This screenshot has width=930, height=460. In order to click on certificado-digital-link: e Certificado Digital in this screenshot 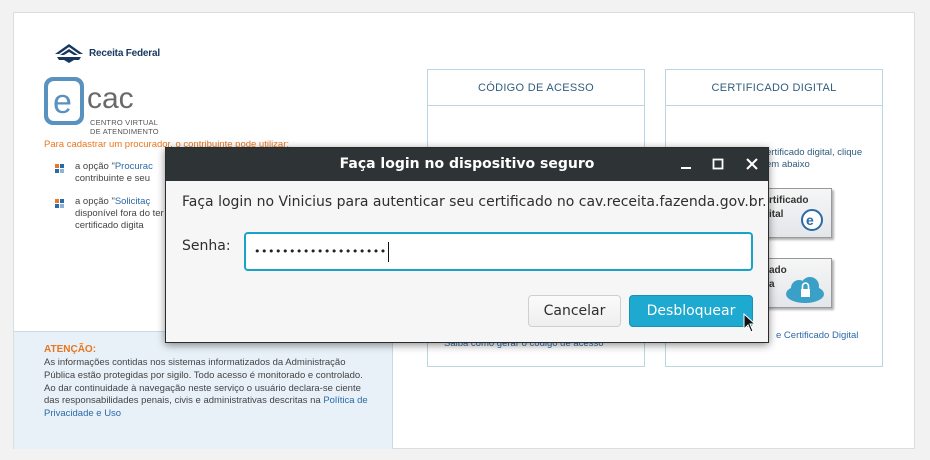, I will do `click(817, 335)`.